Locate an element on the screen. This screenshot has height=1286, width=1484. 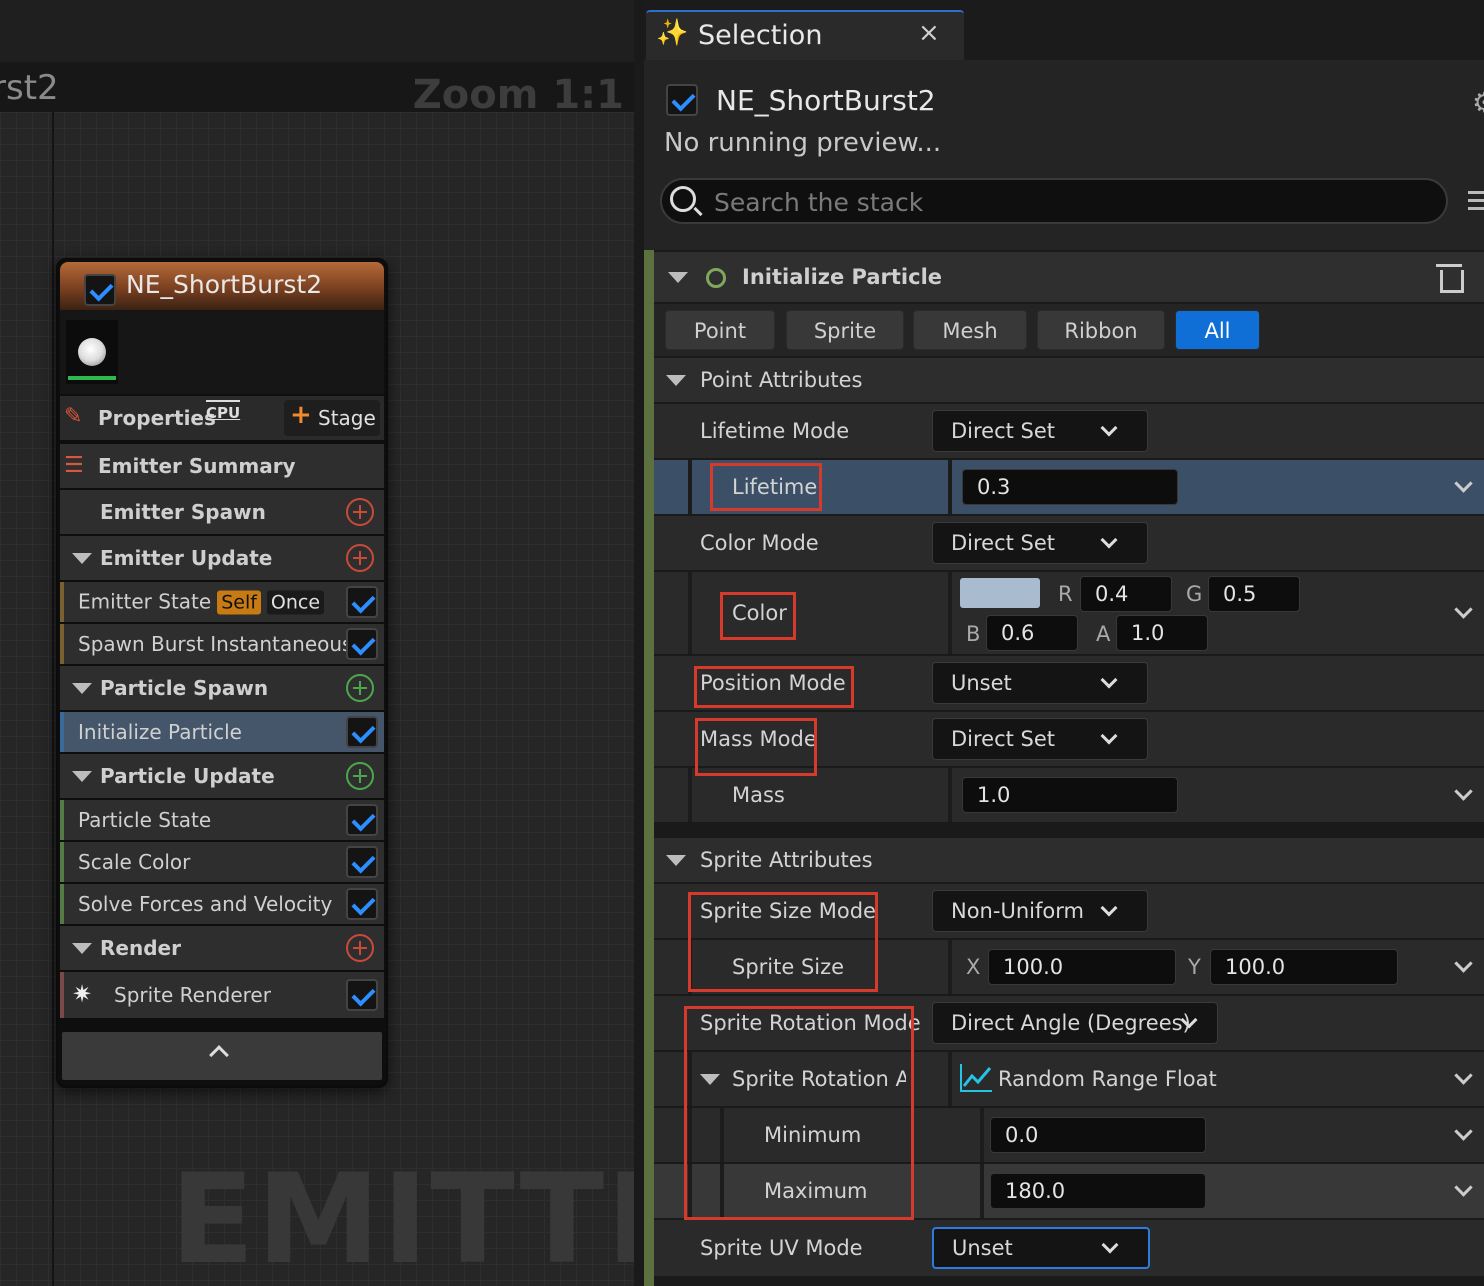
collapse-node-button is located at coordinates (222, 1056).